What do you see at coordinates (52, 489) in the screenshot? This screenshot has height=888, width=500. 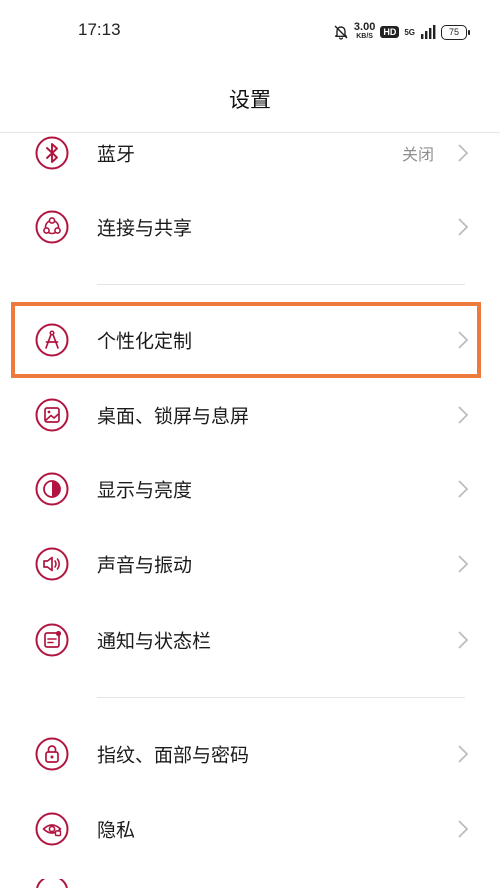 I see `display-icon` at bounding box center [52, 489].